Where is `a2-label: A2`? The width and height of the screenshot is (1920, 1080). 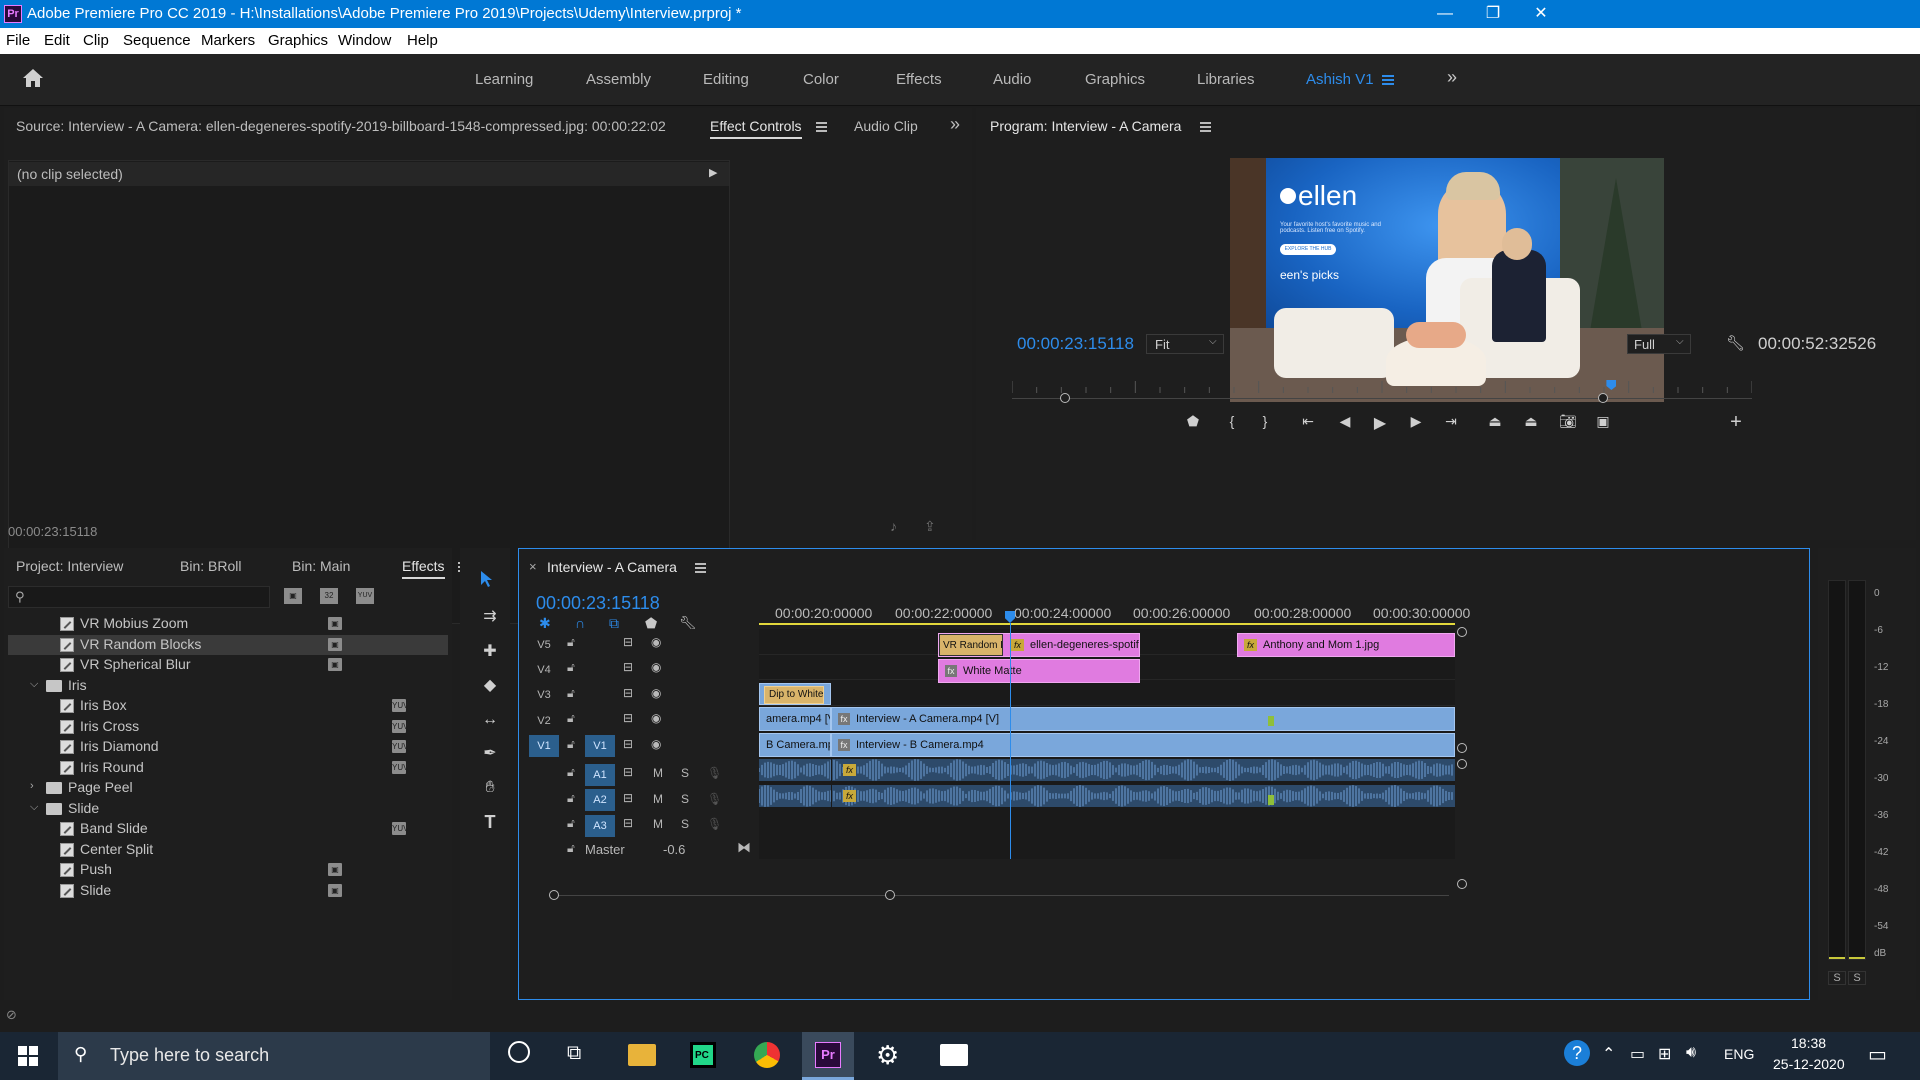
a2-label: A2 is located at coordinates (600, 800).